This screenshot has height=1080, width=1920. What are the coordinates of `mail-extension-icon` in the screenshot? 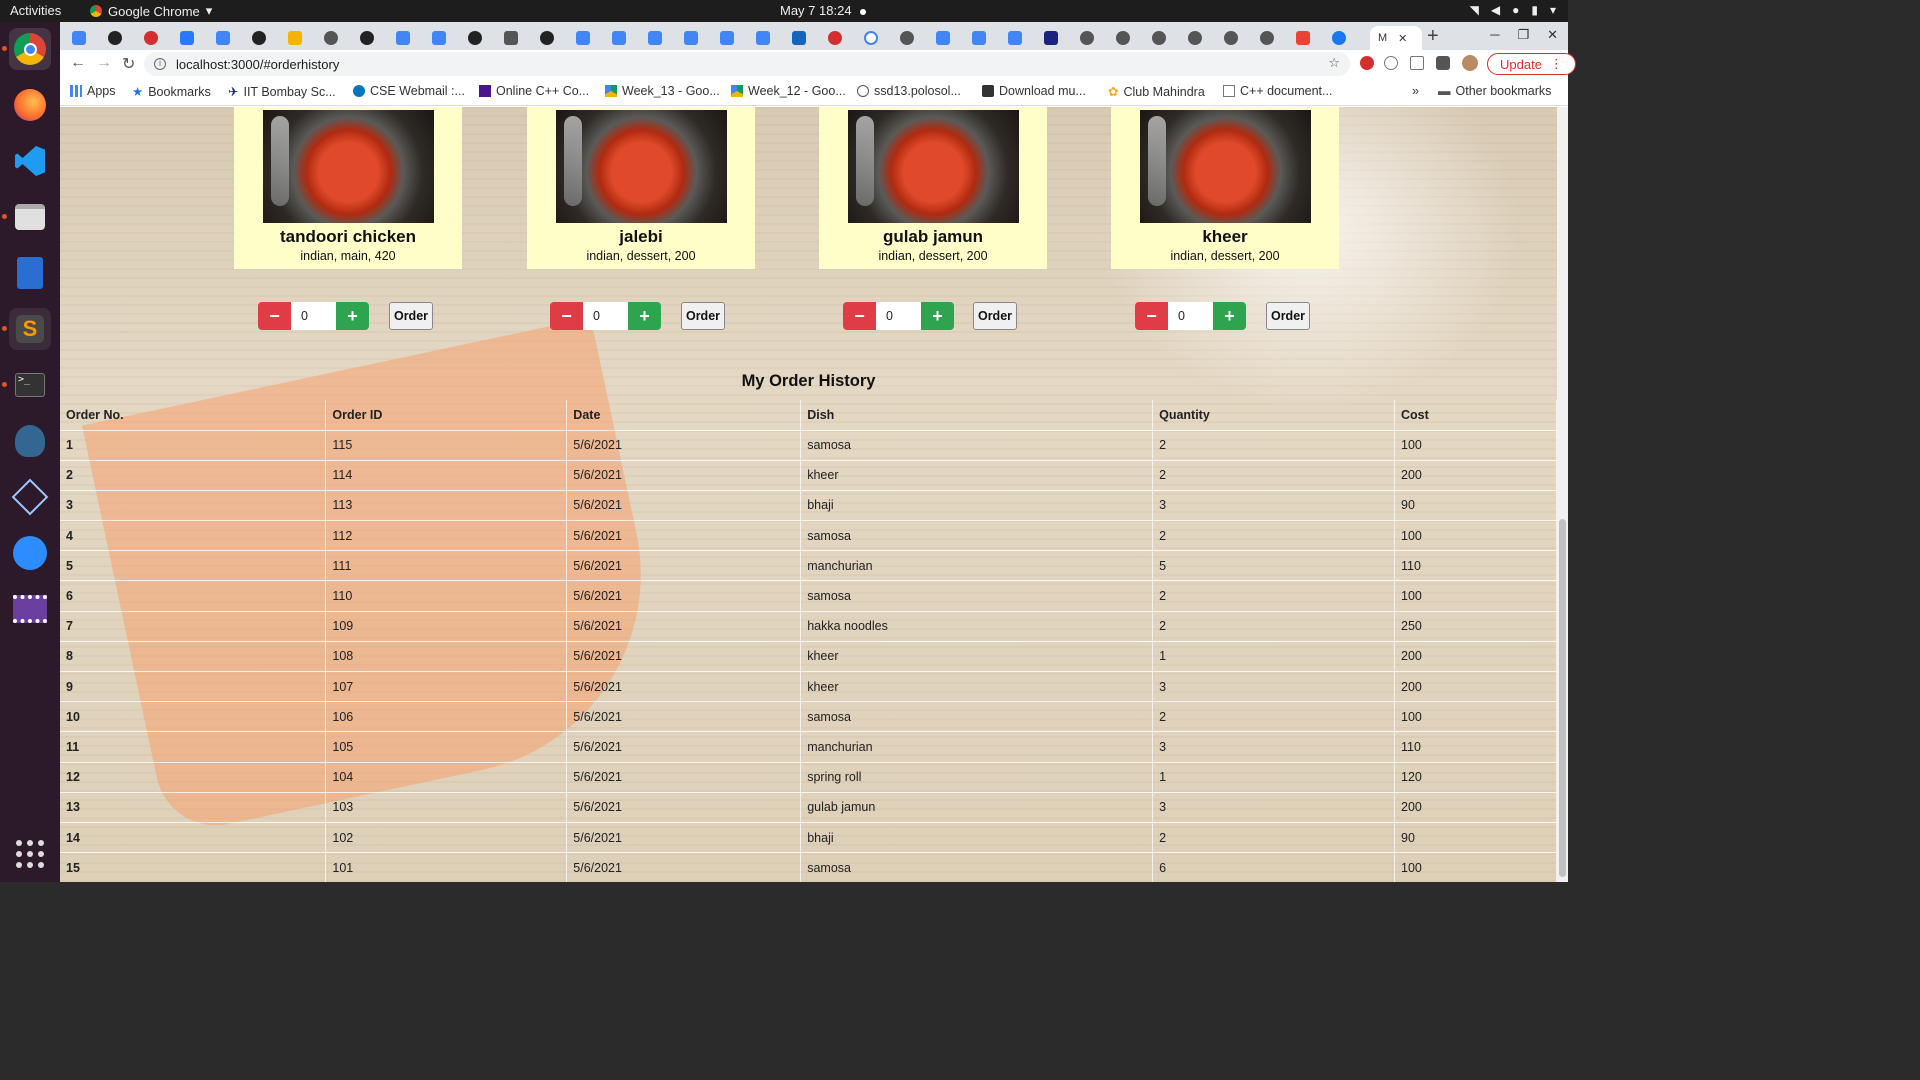 It's located at (1417, 63).